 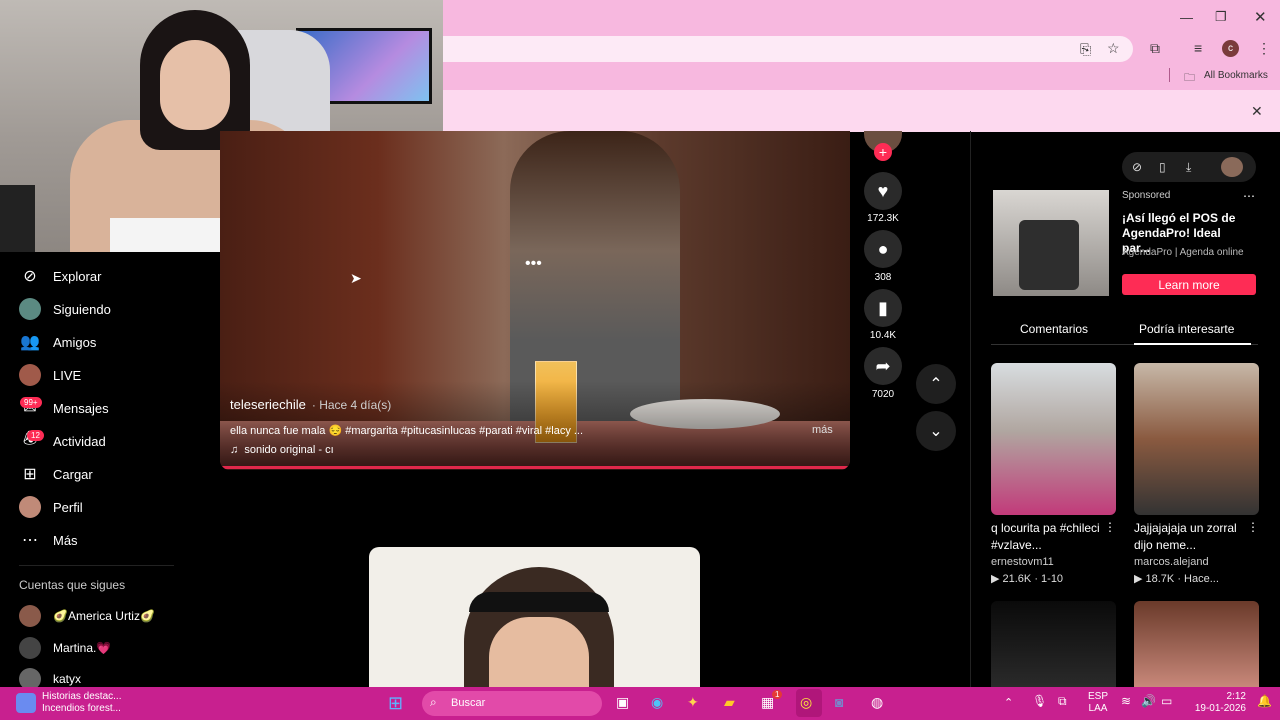 I want to click on language-indicator: ESP LAA, so click(x=1098, y=703).